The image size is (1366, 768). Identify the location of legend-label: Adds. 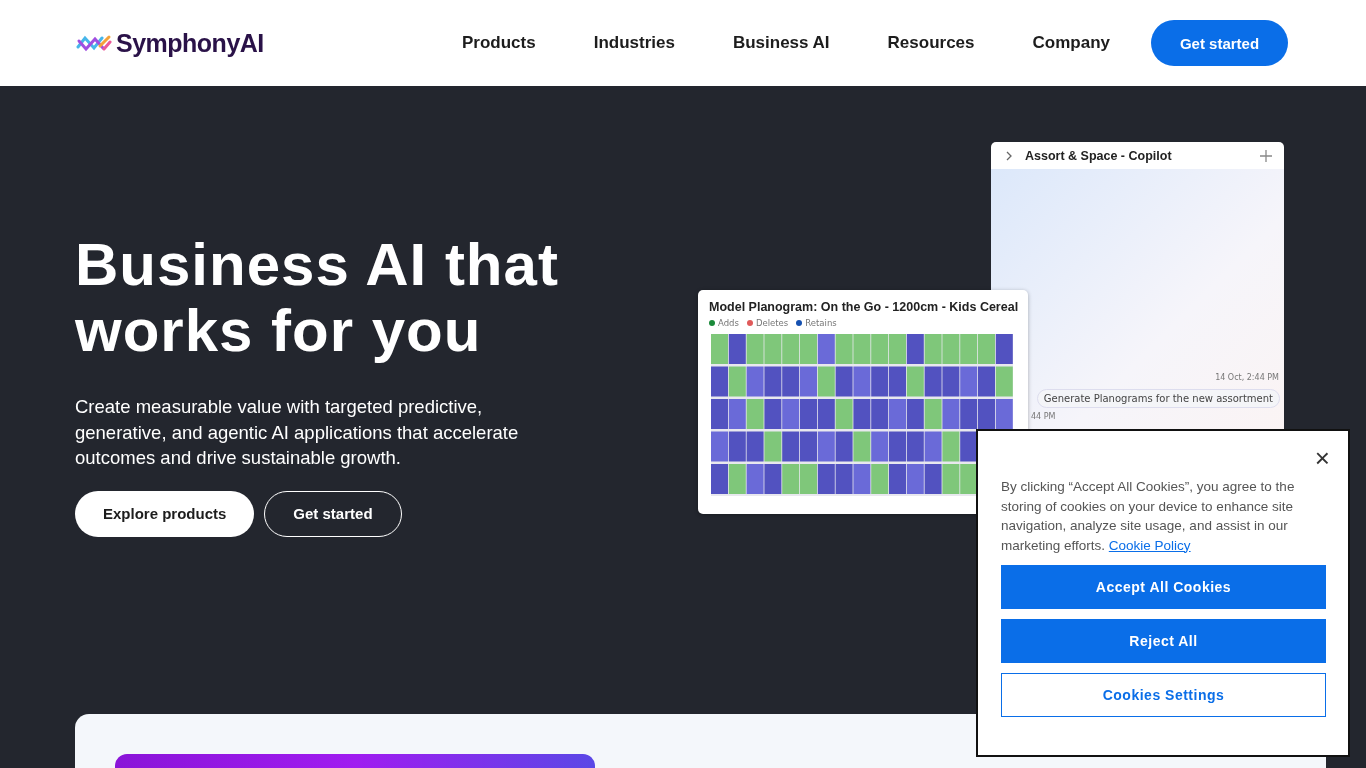
(728, 323).